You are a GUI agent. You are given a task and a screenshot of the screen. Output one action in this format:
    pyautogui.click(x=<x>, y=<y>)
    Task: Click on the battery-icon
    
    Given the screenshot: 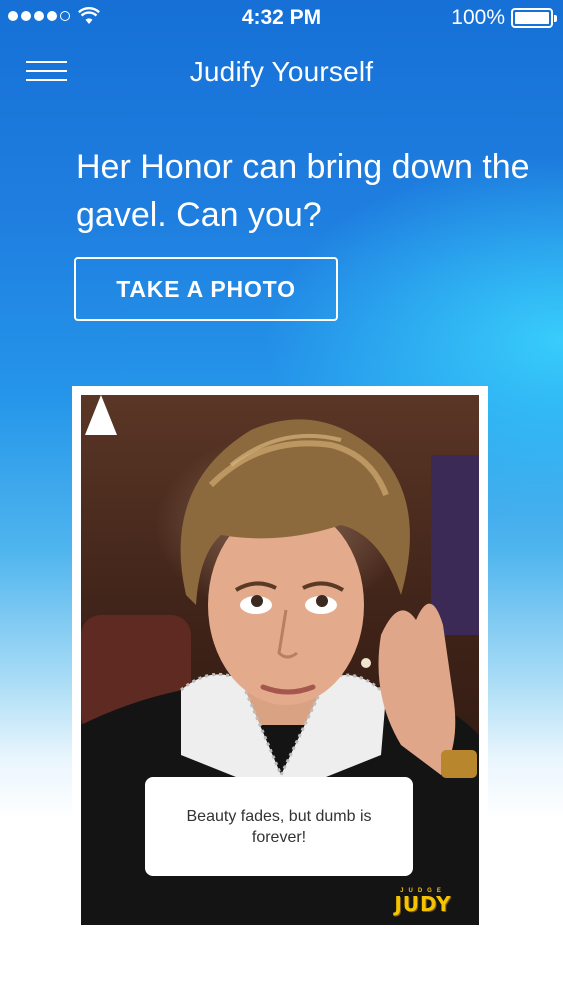 What is the action you would take?
    pyautogui.click(x=534, y=18)
    